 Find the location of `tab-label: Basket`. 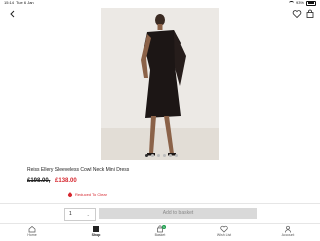

tab-label: Basket is located at coordinates (160, 235).